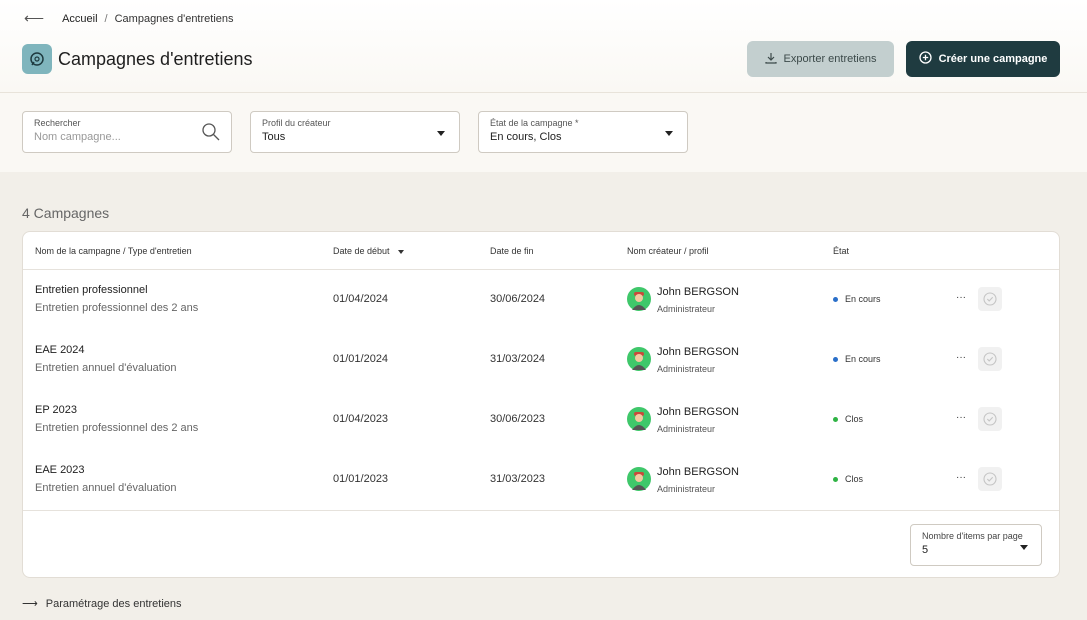  What do you see at coordinates (60, 350) in the screenshot?
I see `campaign-name: EAE 2024` at bounding box center [60, 350].